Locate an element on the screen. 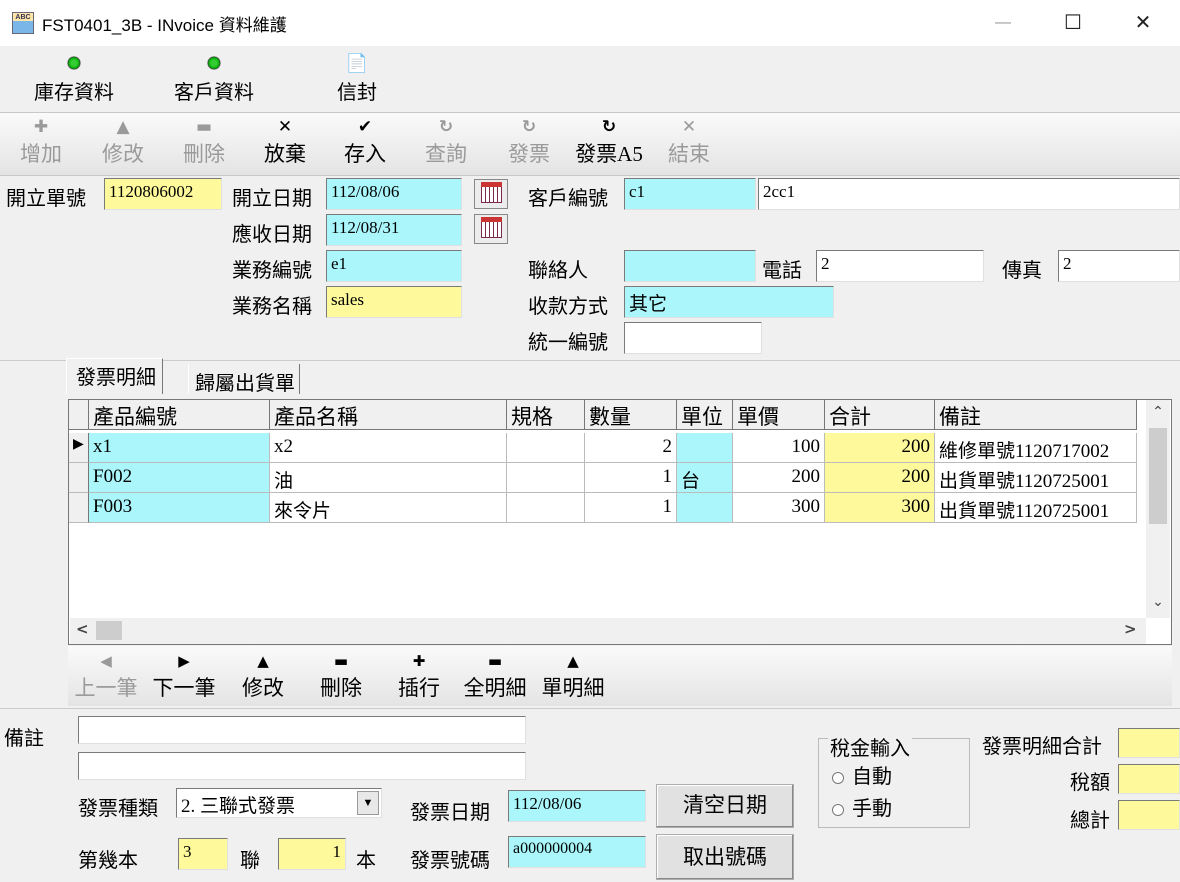  open-date-field: 112/08/06 is located at coordinates (394, 194).